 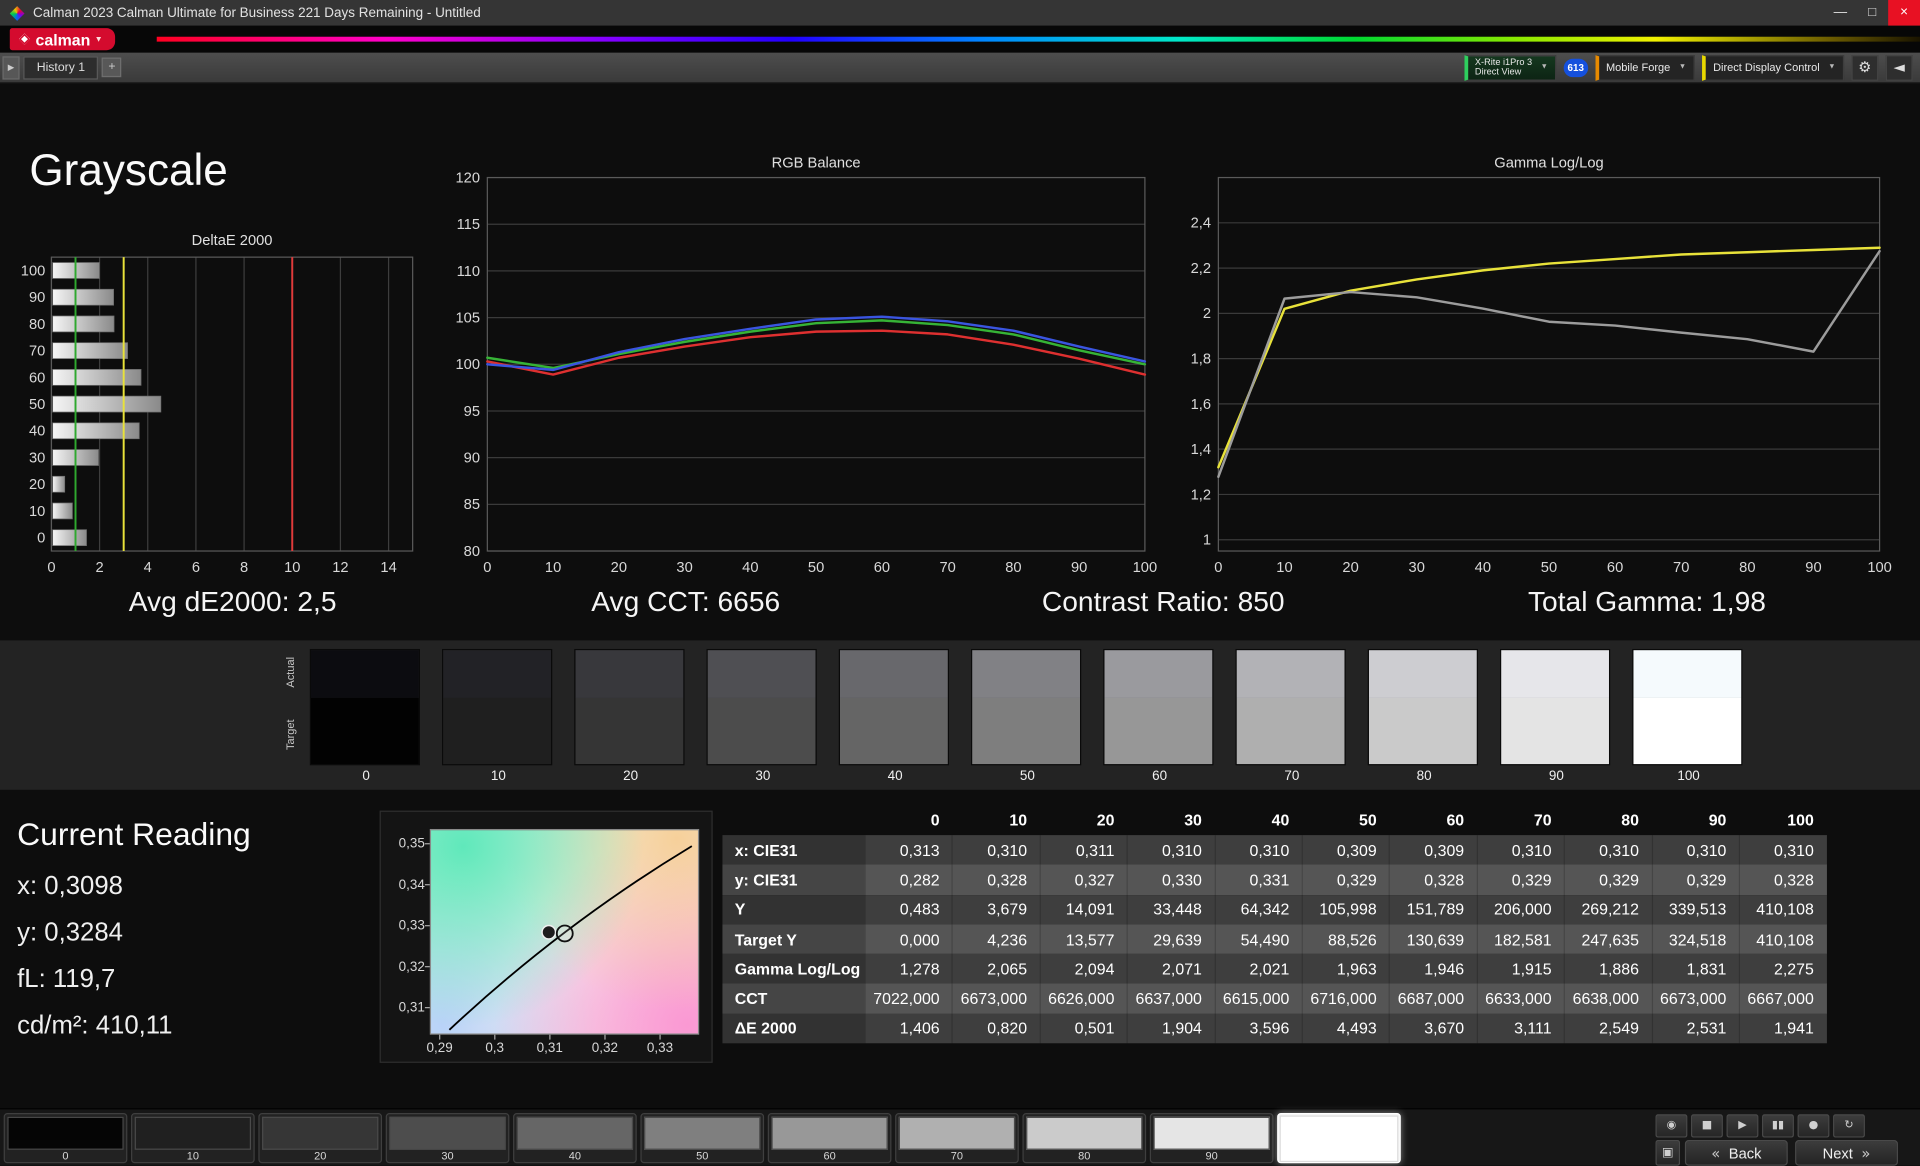 What do you see at coordinates (1201, 495) in the screenshot?
I see `chart-text: 1,2` at bounding box center [1201, 495].